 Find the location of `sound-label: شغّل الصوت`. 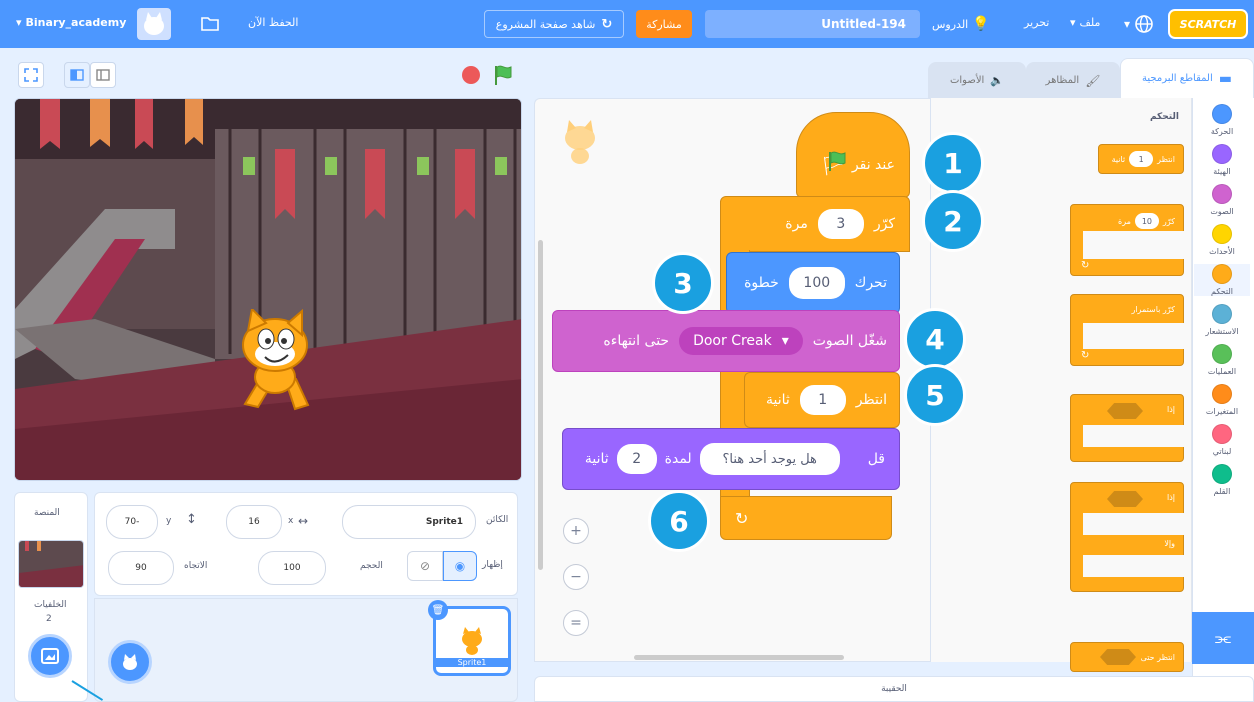

sound-label: شغّل الصوت is located at coordinates (849, 341).